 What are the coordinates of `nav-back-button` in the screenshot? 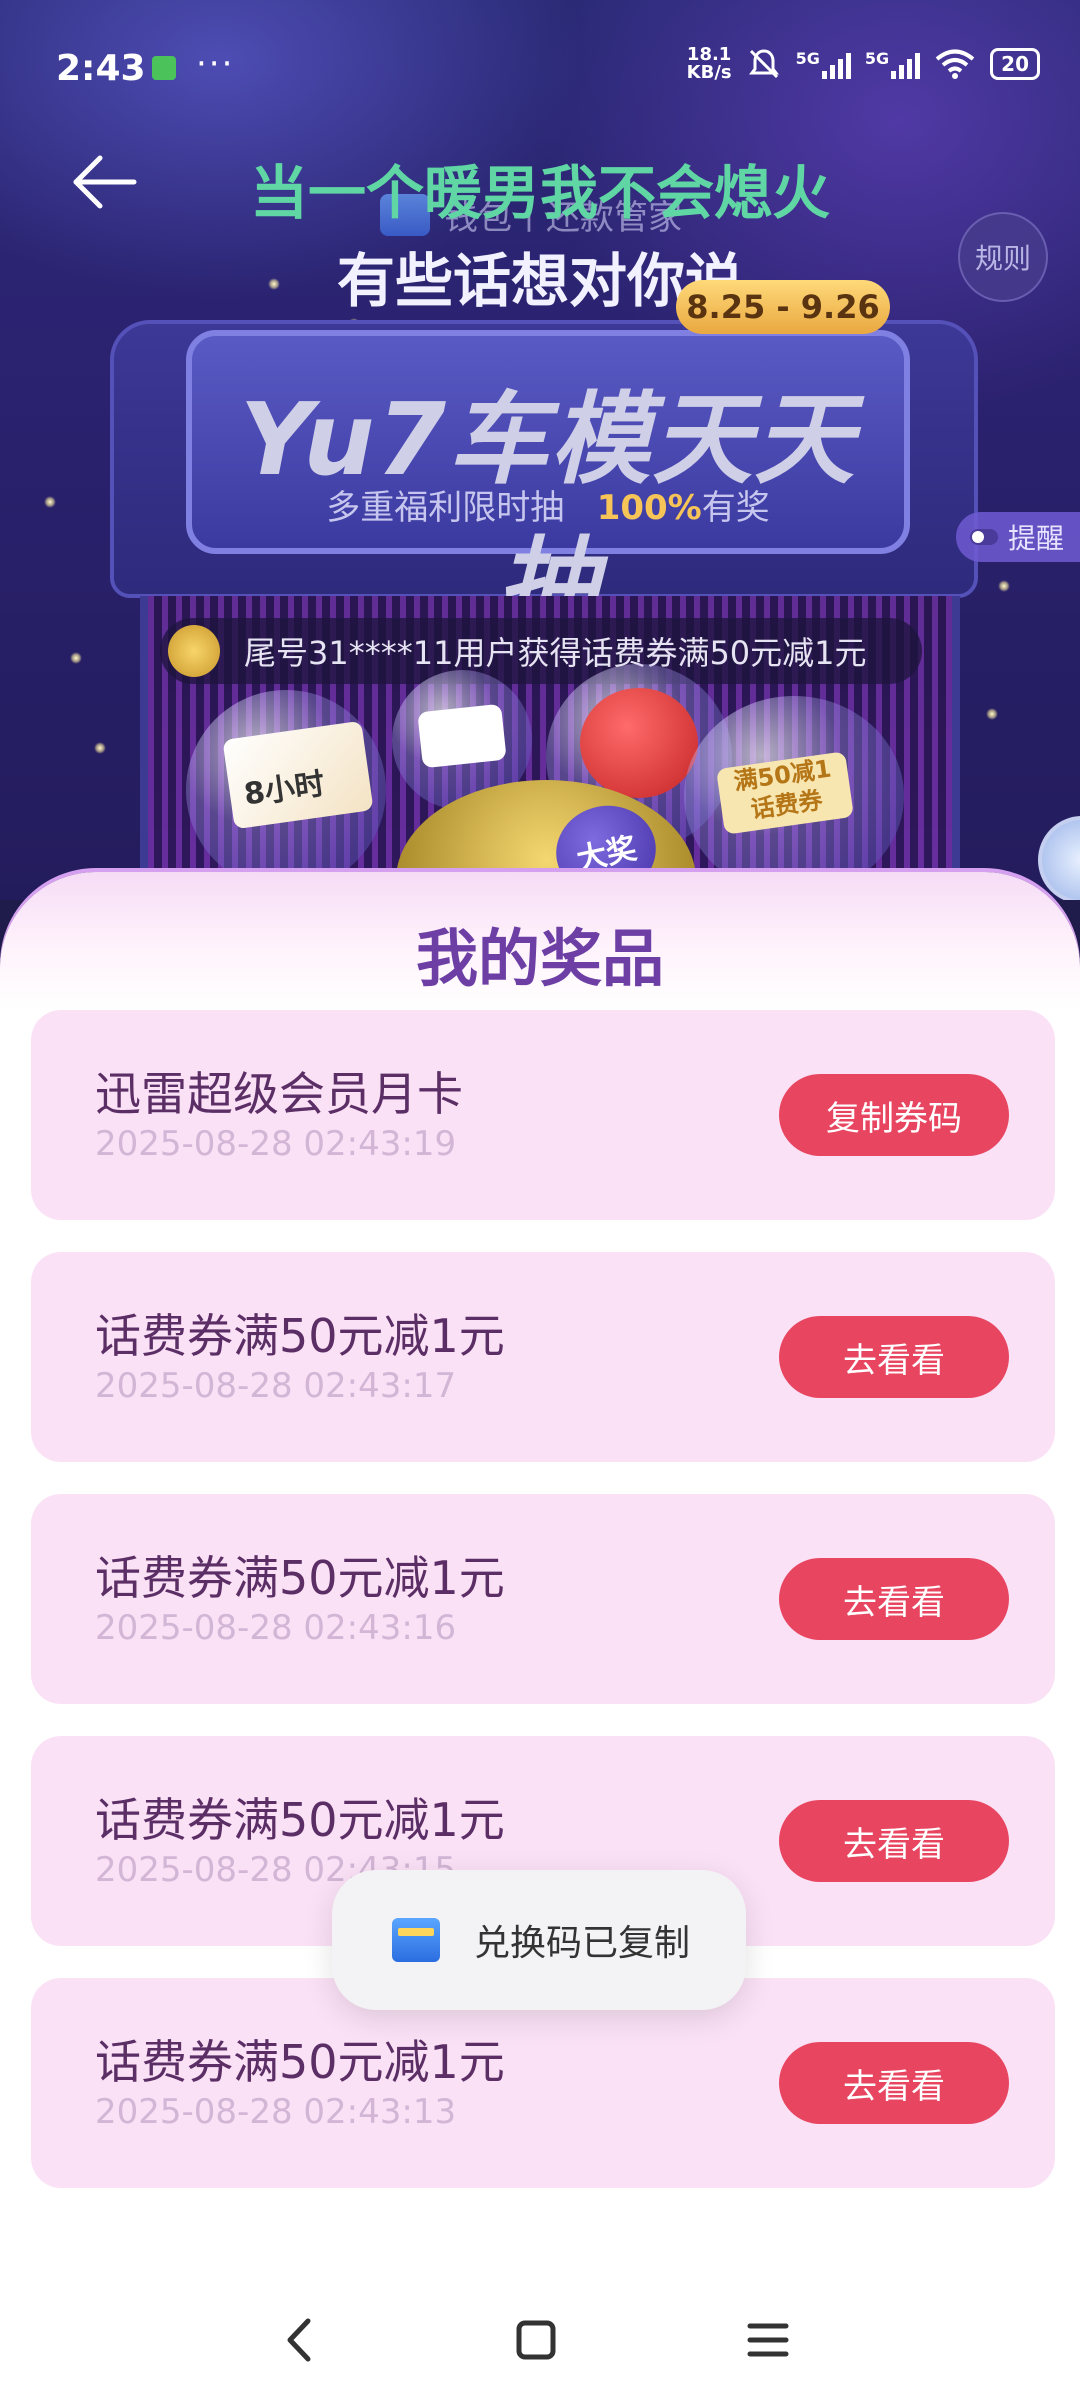 It's located at (300, 2340).